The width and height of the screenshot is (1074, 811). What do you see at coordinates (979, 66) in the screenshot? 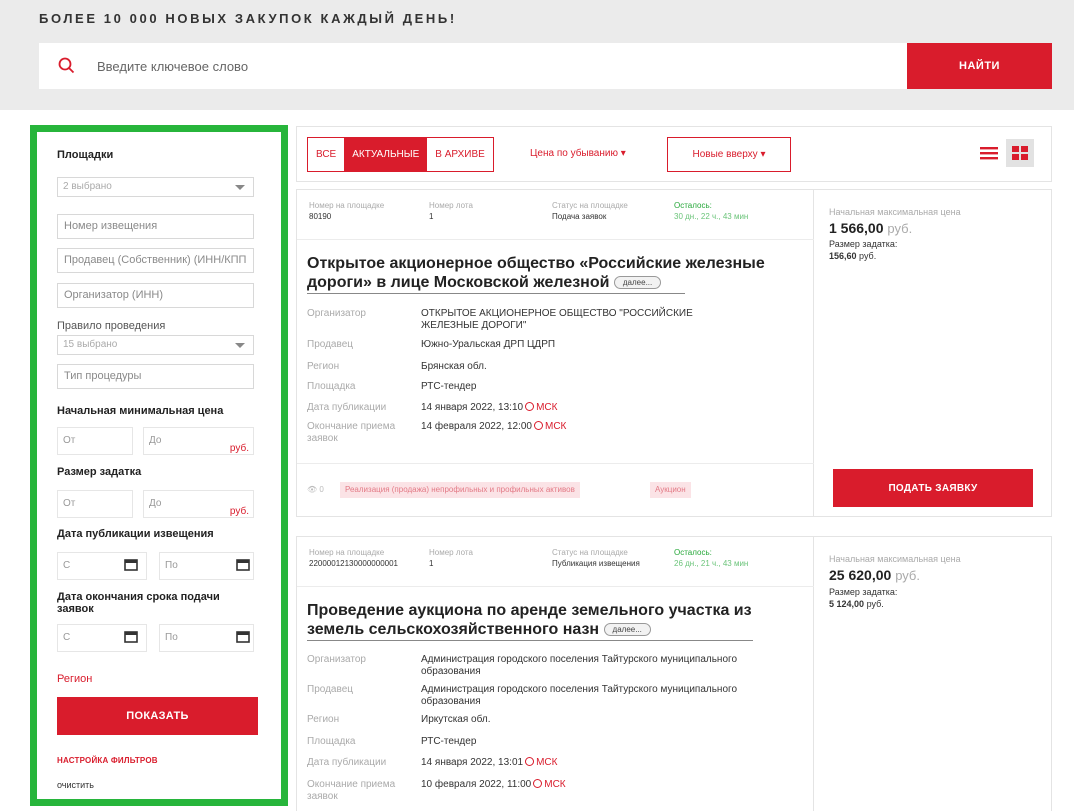
I see `search-button: НАЙТИ` at bounding box center [979, 66].